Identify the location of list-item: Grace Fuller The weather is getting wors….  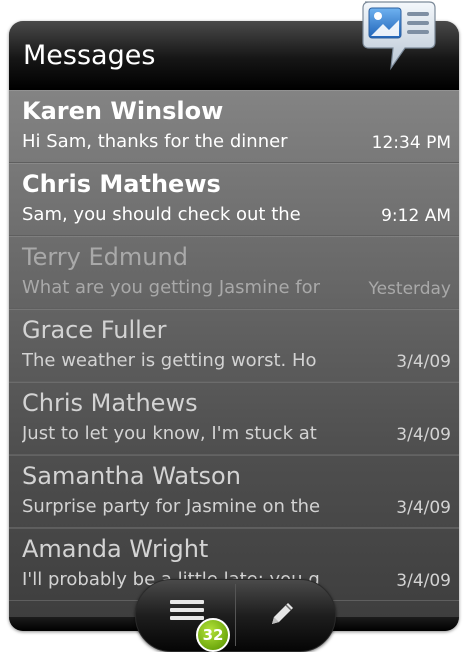
(234, 345).